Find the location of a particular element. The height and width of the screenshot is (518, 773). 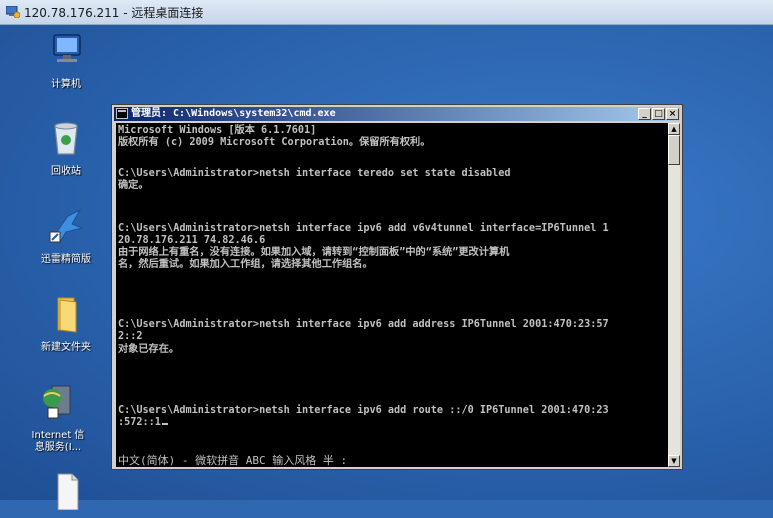

close-button: × is located at coordinates (672, 114).